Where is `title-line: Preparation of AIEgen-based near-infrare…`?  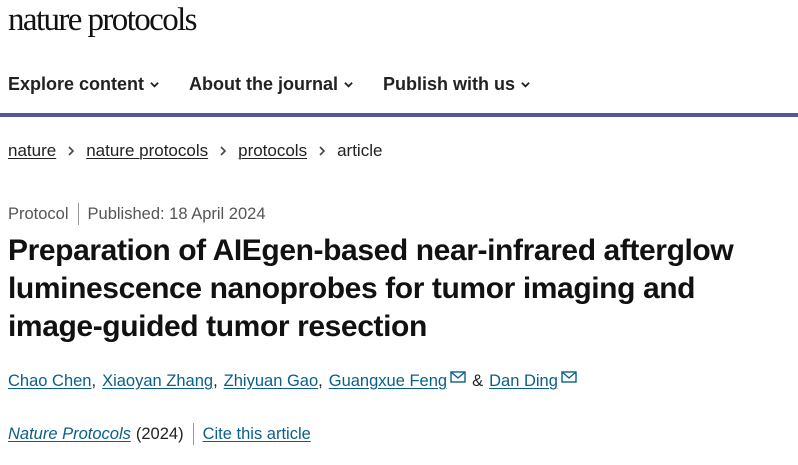
title-line: Preparation of AIEgen-based near-infrare… is located at coordinates (371, 250).